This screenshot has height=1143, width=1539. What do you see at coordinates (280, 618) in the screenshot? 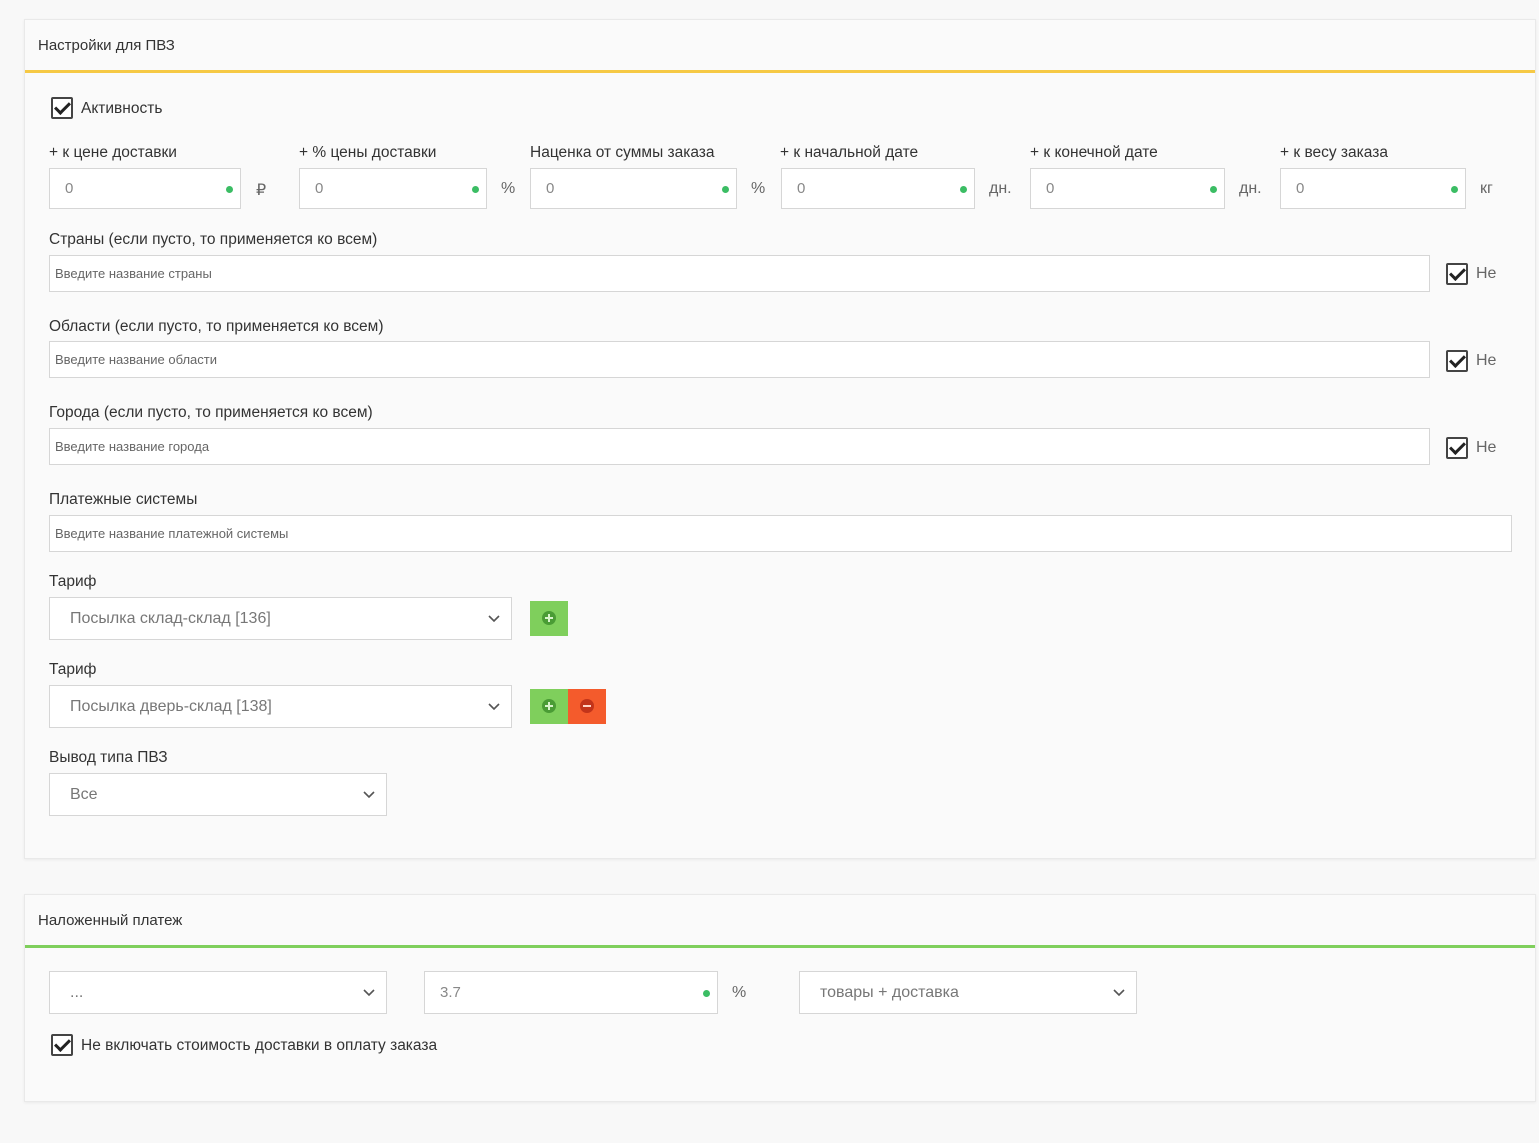
I see `tariff-select: Посылка склад-склад [136]` at bounding box center [280, 618].